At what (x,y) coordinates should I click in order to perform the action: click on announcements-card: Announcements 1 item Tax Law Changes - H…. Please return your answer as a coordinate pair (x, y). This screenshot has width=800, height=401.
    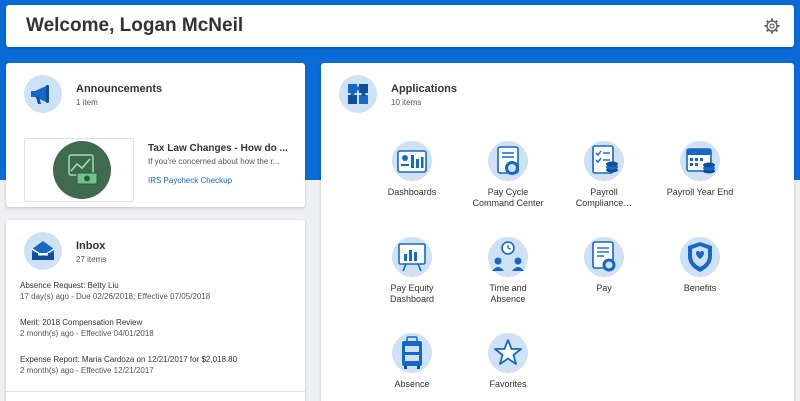
    Looking at the image, I should click on (155, 135).